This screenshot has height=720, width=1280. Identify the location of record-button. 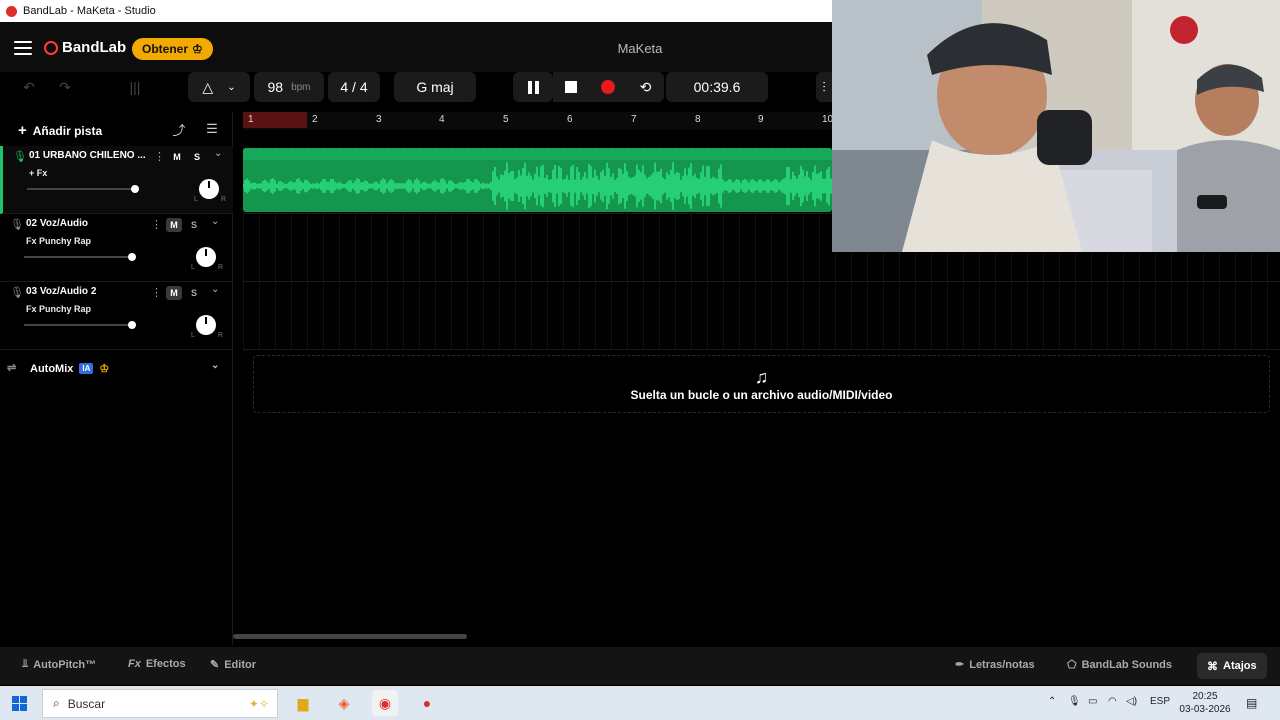
(608, 87).